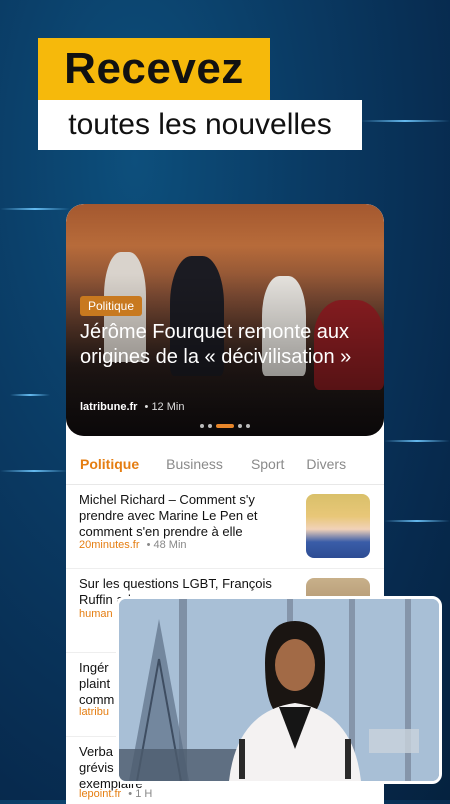 Image resolution: width=450 pixels, height=804 pixels. I want to click on promo-headline: Recevez, so click(154, 68).